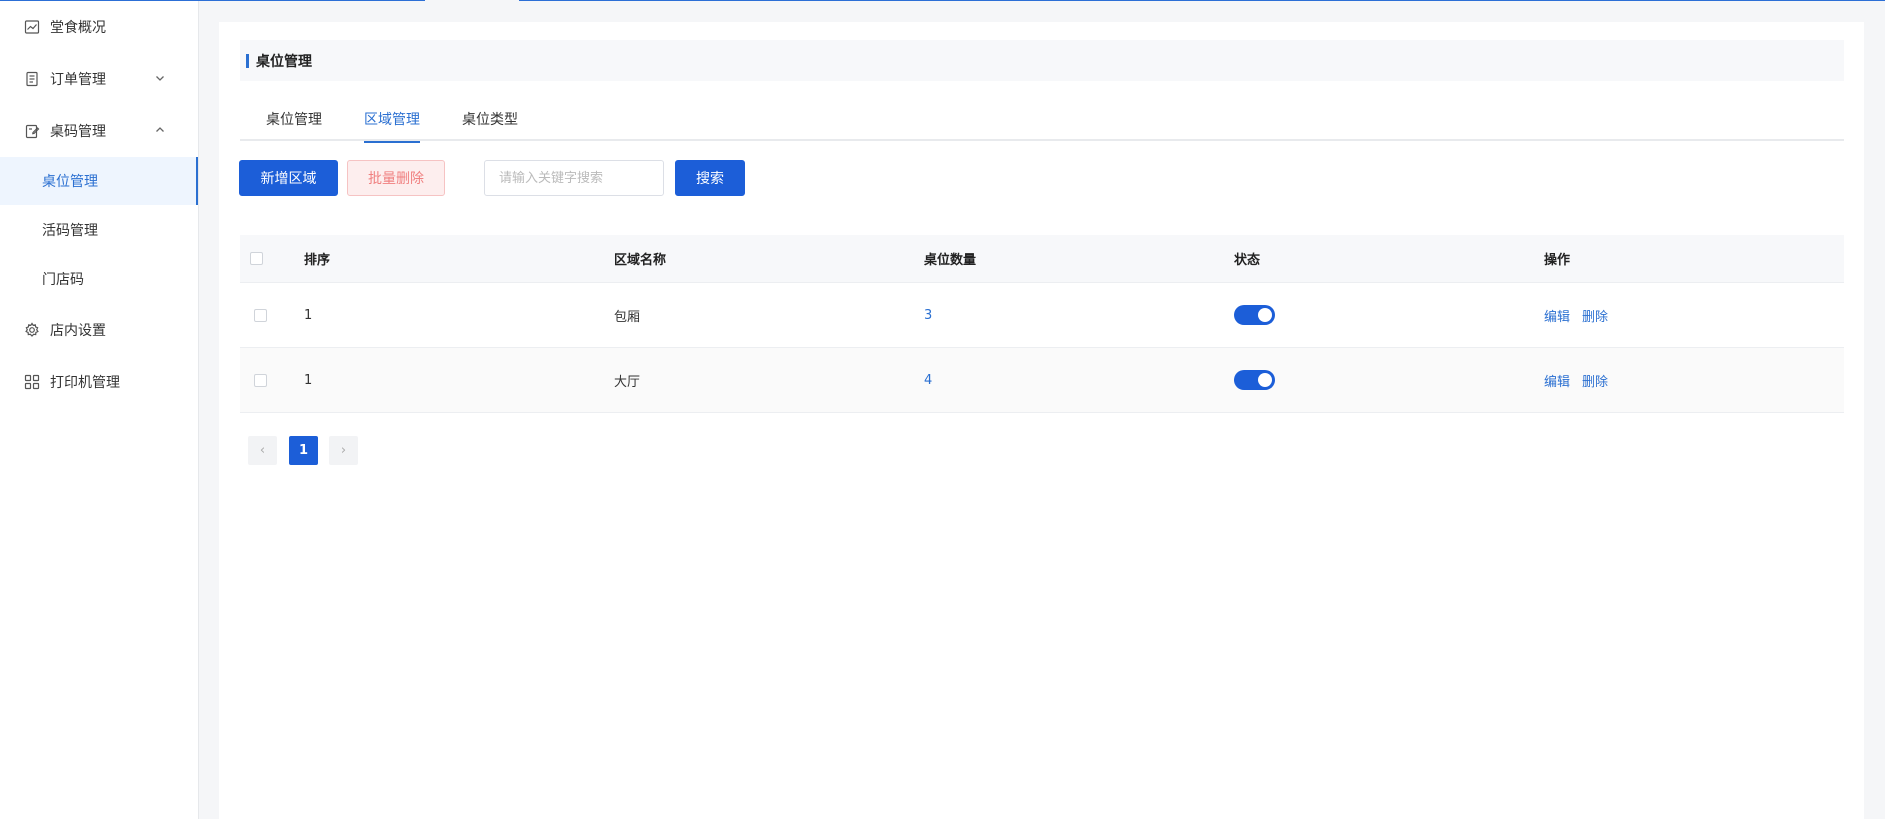 The image size is (1885, 819). What do you see at coordinates (1042, 380) in the screenshot?
I see `table-row: 1 大厅 4 编辑 删除` at bounding box center [1042, 380].